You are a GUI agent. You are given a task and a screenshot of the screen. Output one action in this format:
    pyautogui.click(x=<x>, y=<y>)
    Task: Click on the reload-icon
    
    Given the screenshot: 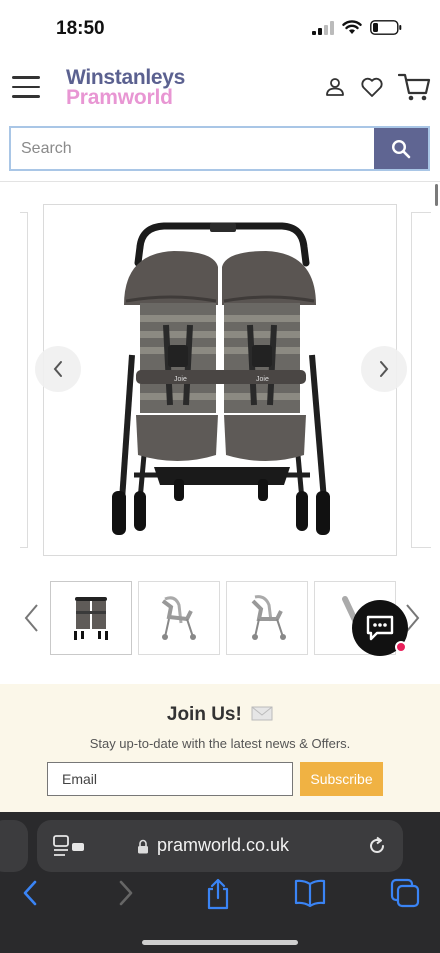 What is the action you would take?
    pyautogui.click(x=377, y=846)
    